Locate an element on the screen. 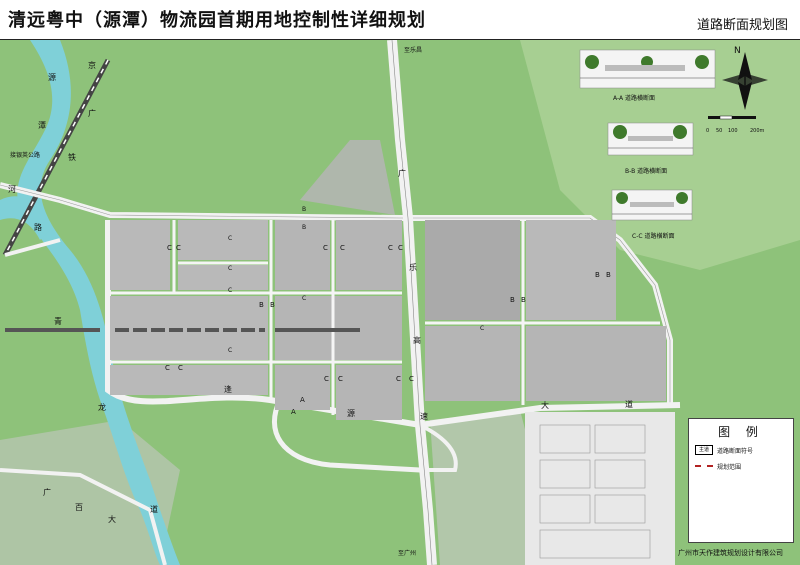 The width and height of the screenshot is (800, 565). legend: 图 例 主道 道路断面符号 规划范围 is located at coordinates (741, 480).